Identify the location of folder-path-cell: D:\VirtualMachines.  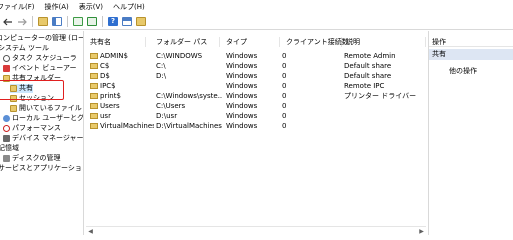
(189, 126).